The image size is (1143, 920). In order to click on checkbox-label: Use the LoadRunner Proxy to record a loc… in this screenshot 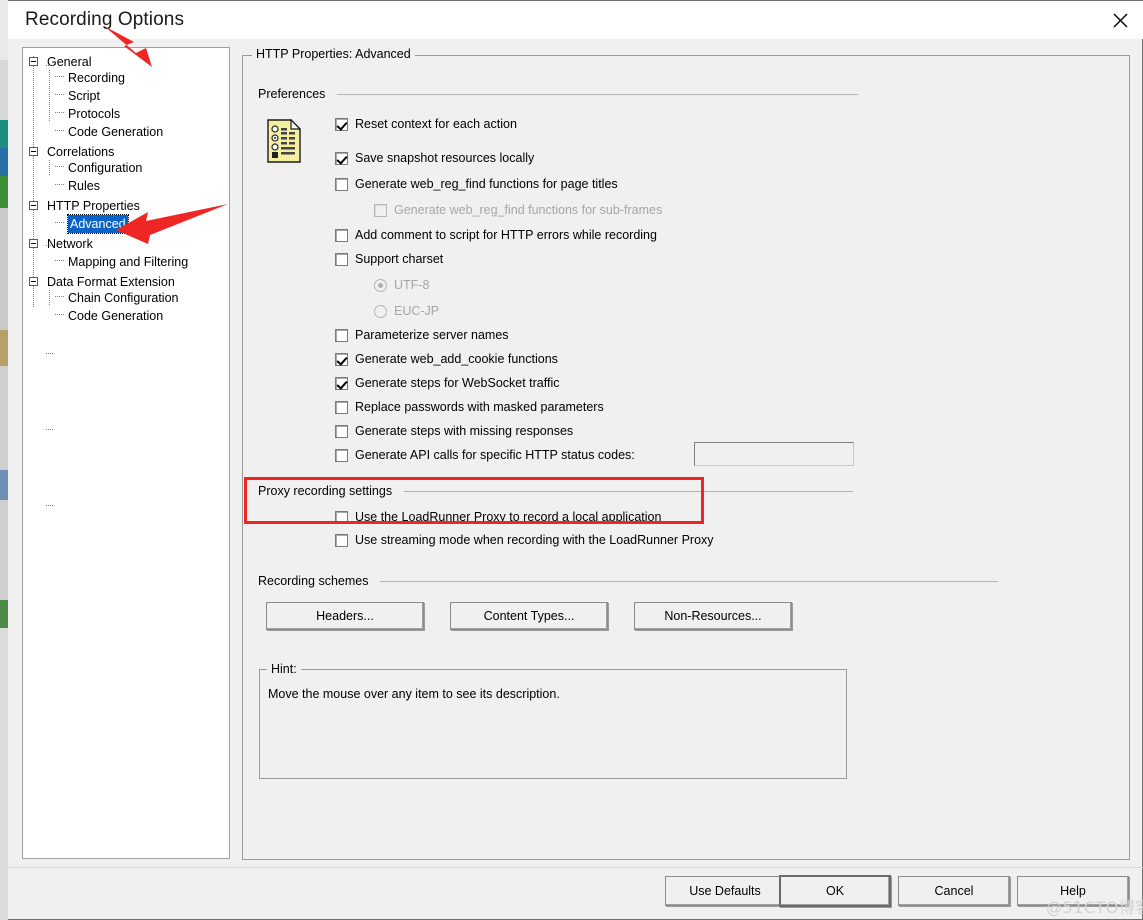, I will do `click(508, 517)`.